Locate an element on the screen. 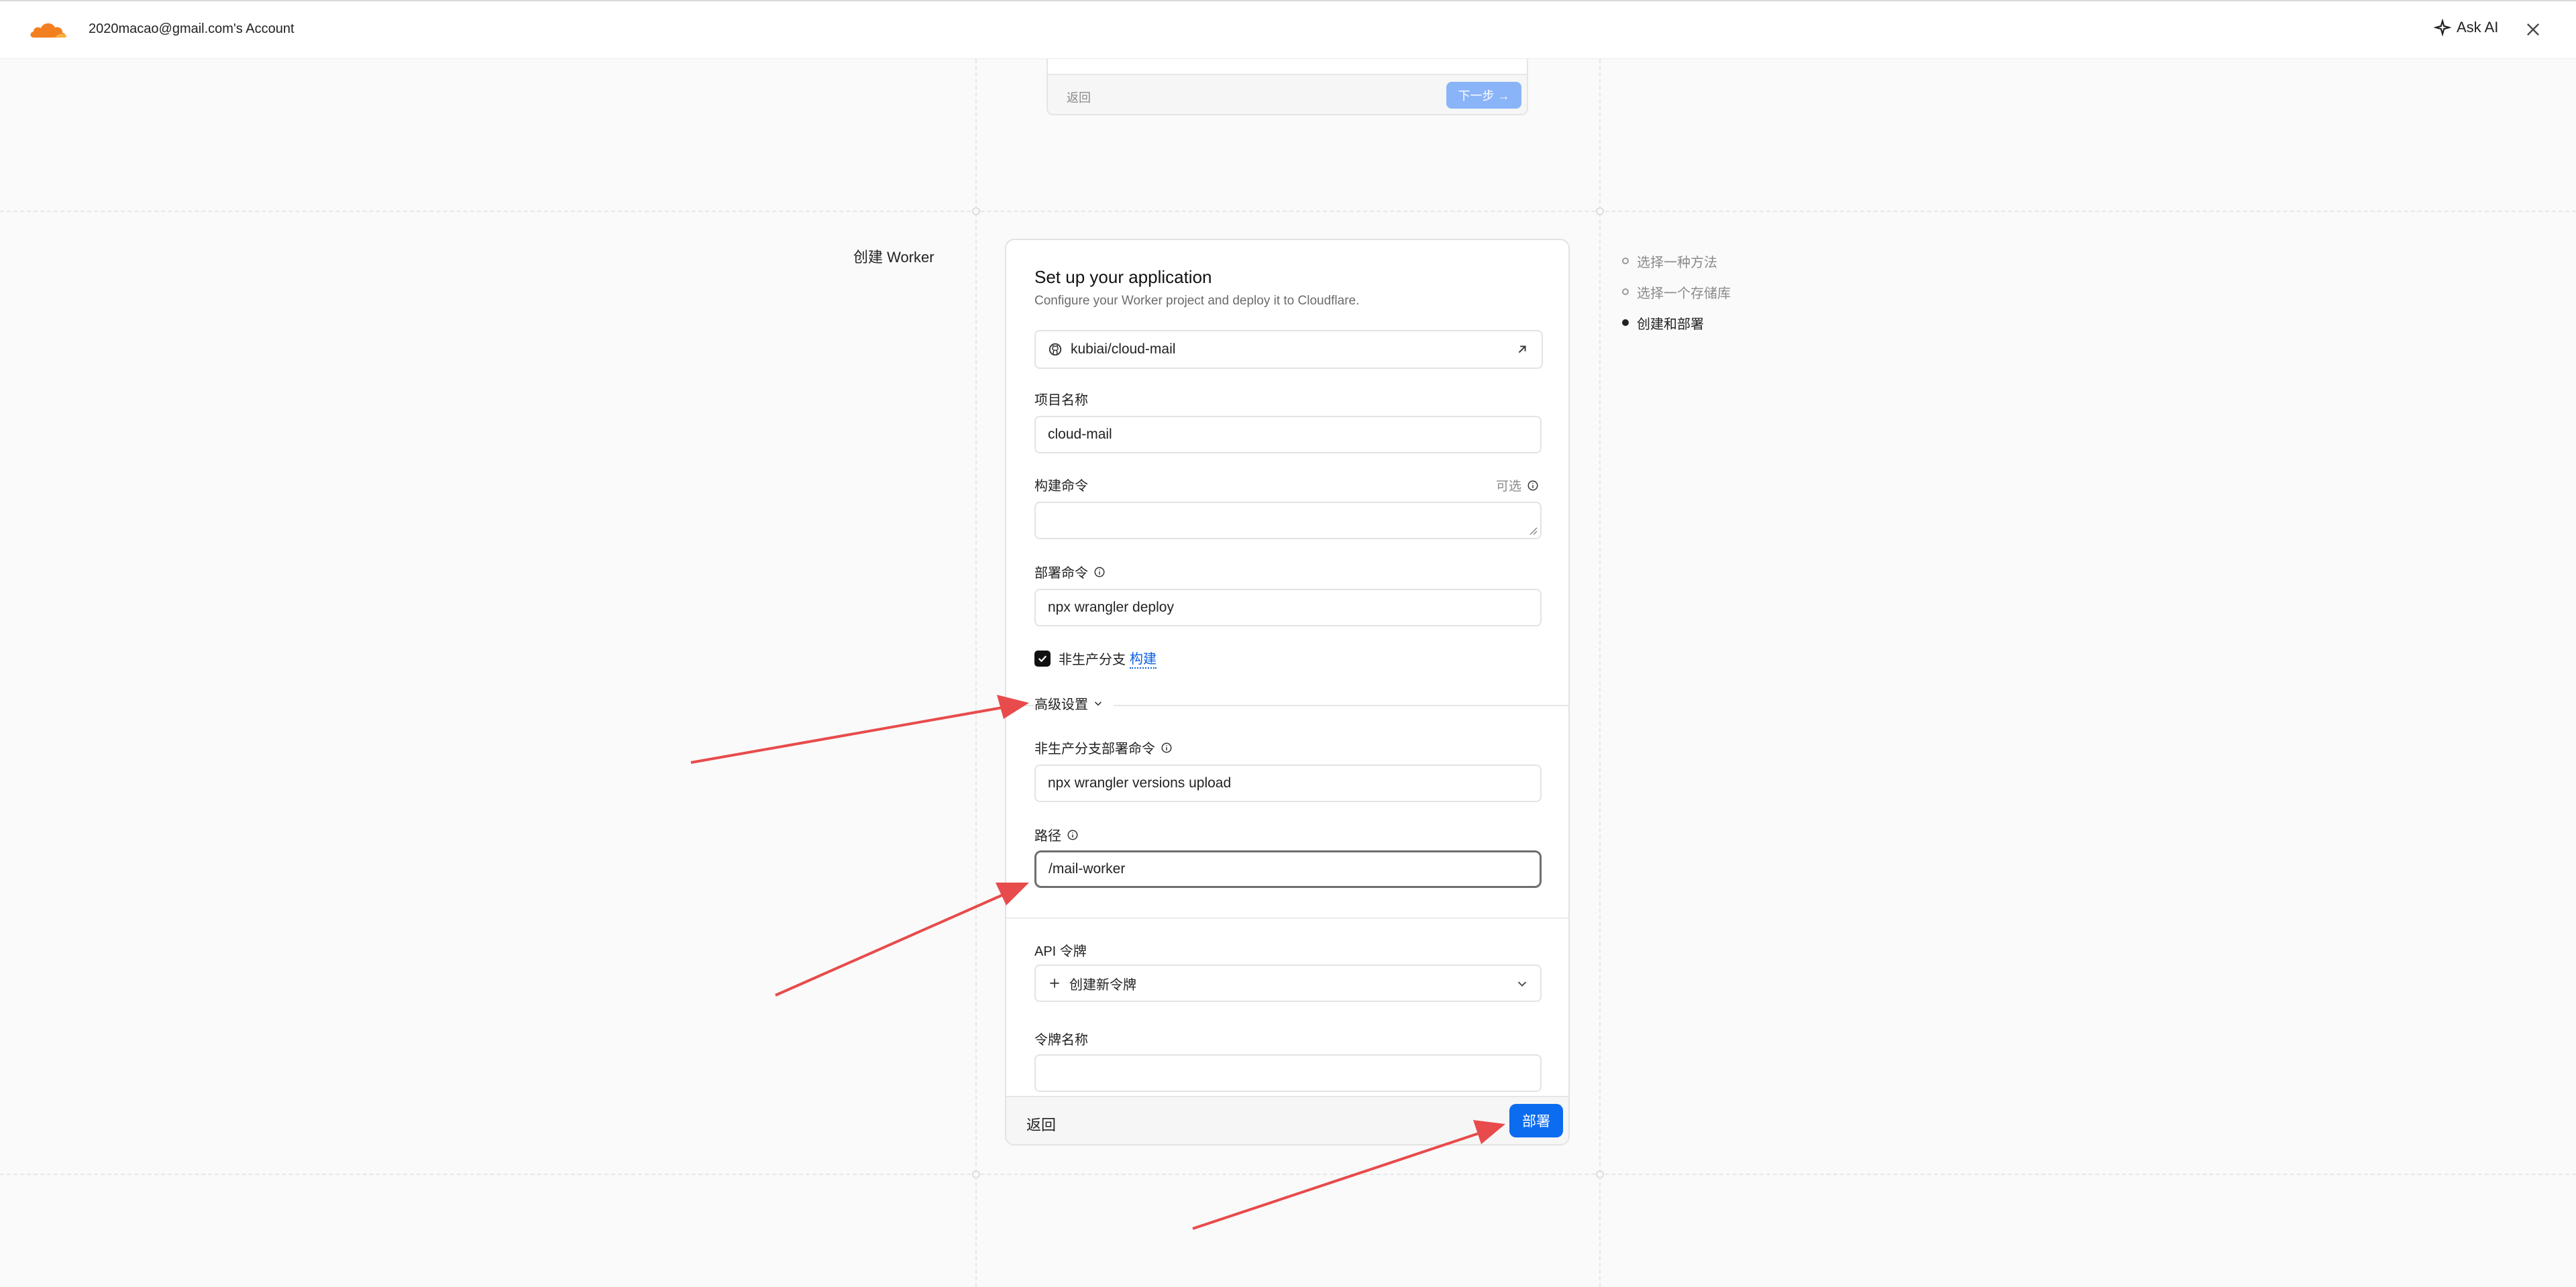  non-prod-deploy-label: 非生产分支部署命令 is located at coordinates (1103, 747).